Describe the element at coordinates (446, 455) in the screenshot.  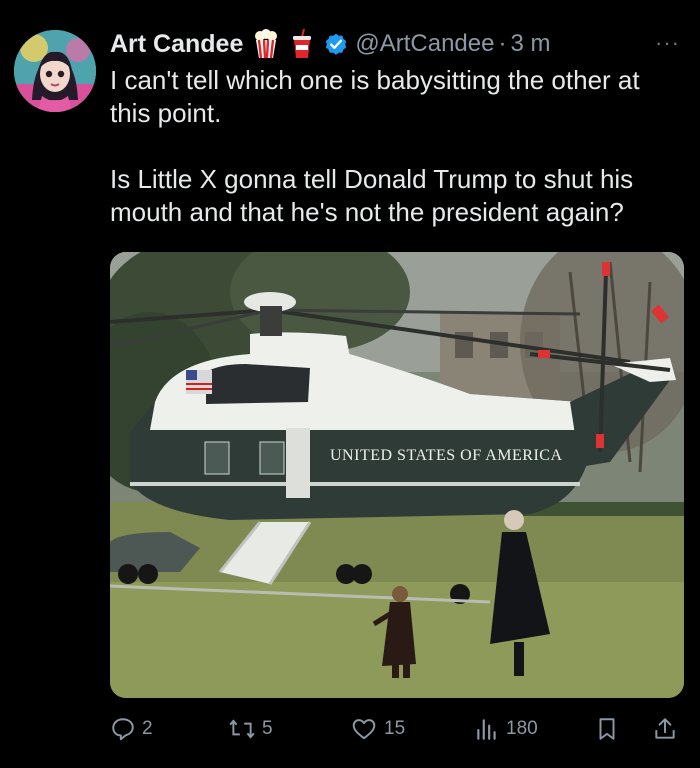
I see `helicopter-lettering: UNITED STATES OF AMERICA` at that location.